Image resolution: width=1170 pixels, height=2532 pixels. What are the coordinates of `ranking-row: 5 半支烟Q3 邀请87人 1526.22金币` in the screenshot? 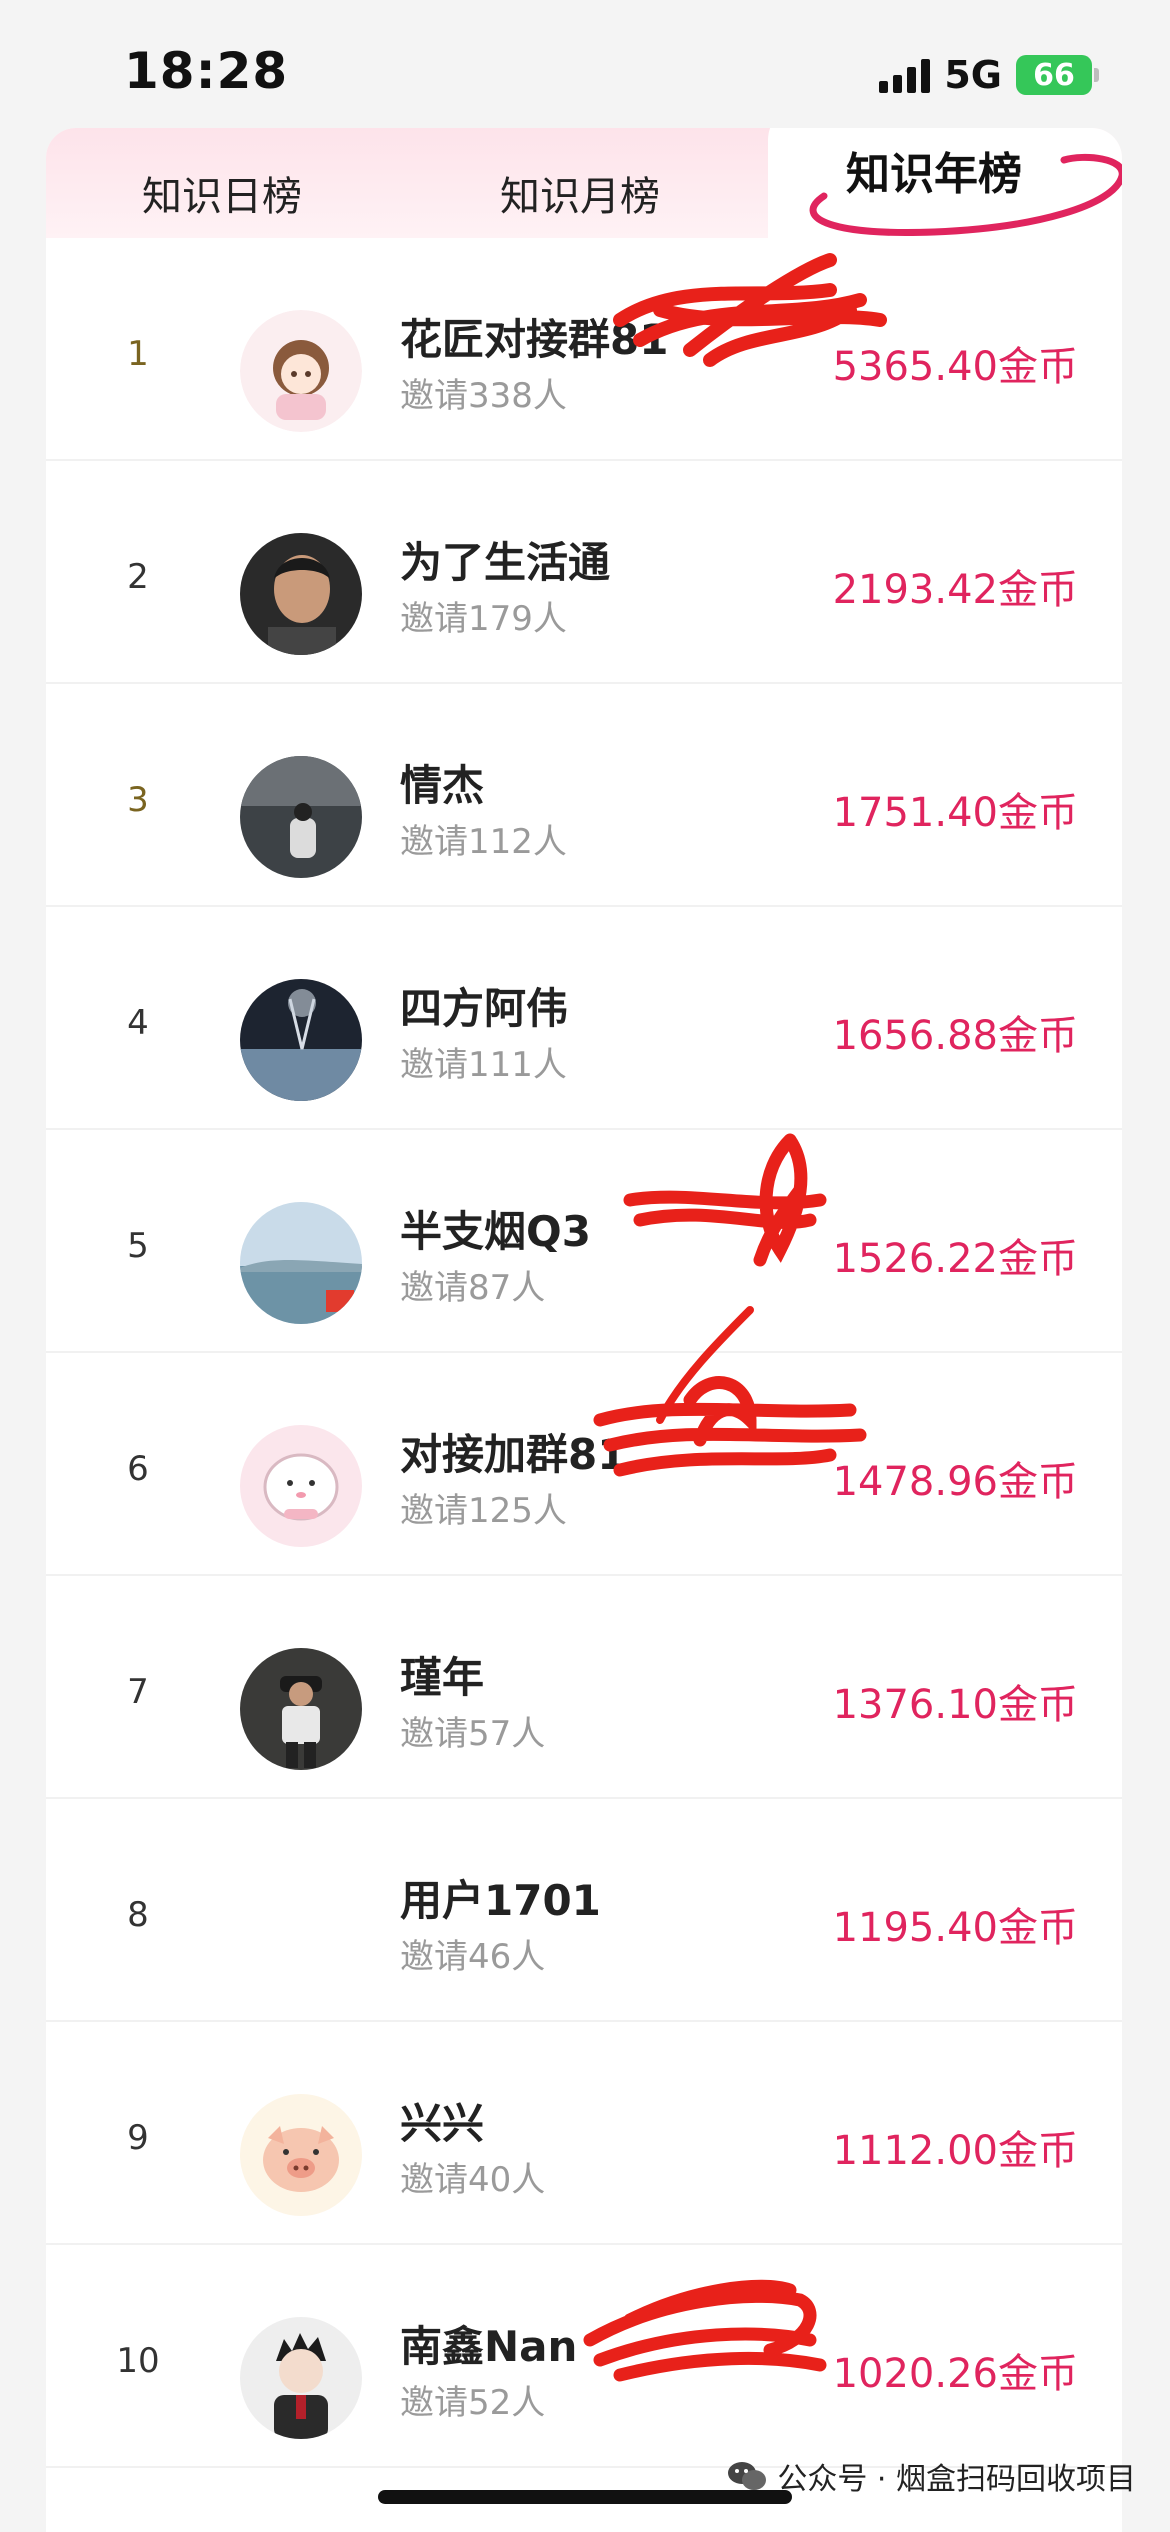 It's located at (584, 1241).